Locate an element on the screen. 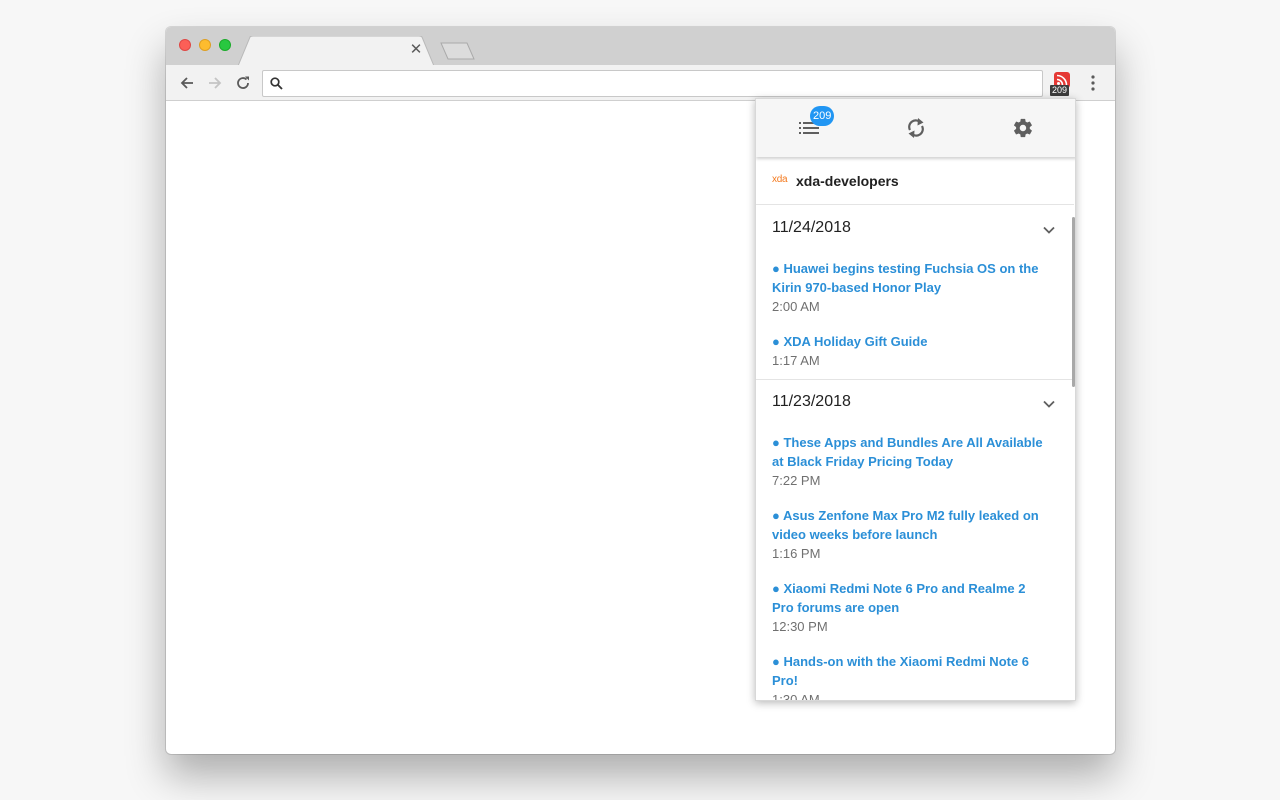 The height and width of the screenshot is (800, 1280). article-time: 1:30 AM is located at coordinates (796, 696).